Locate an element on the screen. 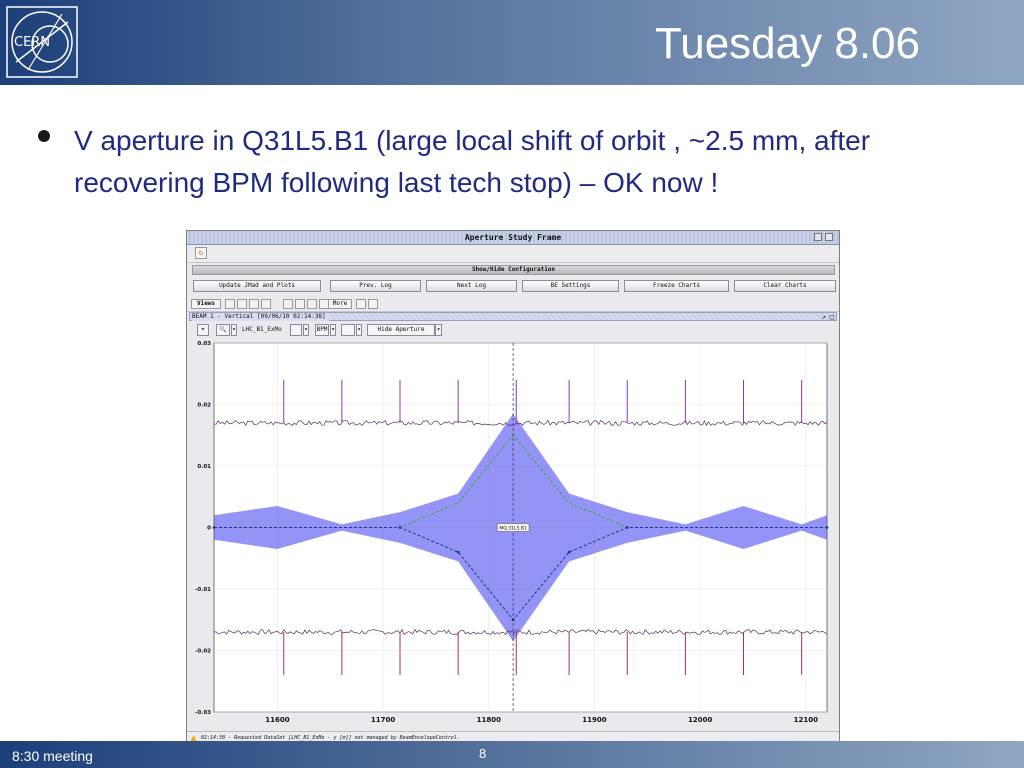 The width and height of the screenshot is (1024, 768). y-tick-label: -0.01 is located at coordinates (203, 590).